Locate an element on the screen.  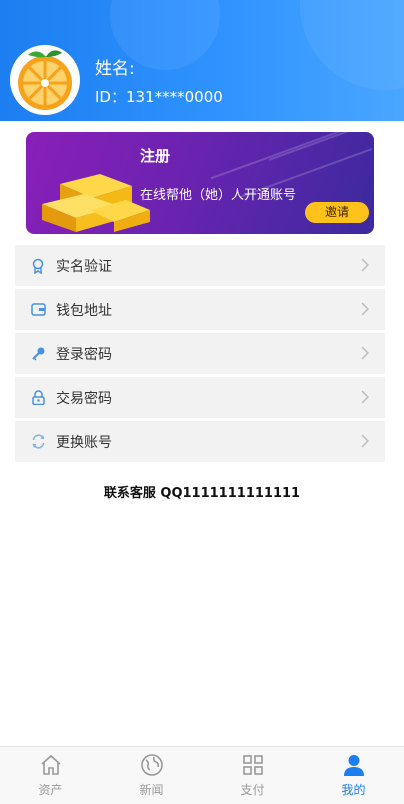
menu-item-label: 交易密码 is located at coordinates (84, 398).